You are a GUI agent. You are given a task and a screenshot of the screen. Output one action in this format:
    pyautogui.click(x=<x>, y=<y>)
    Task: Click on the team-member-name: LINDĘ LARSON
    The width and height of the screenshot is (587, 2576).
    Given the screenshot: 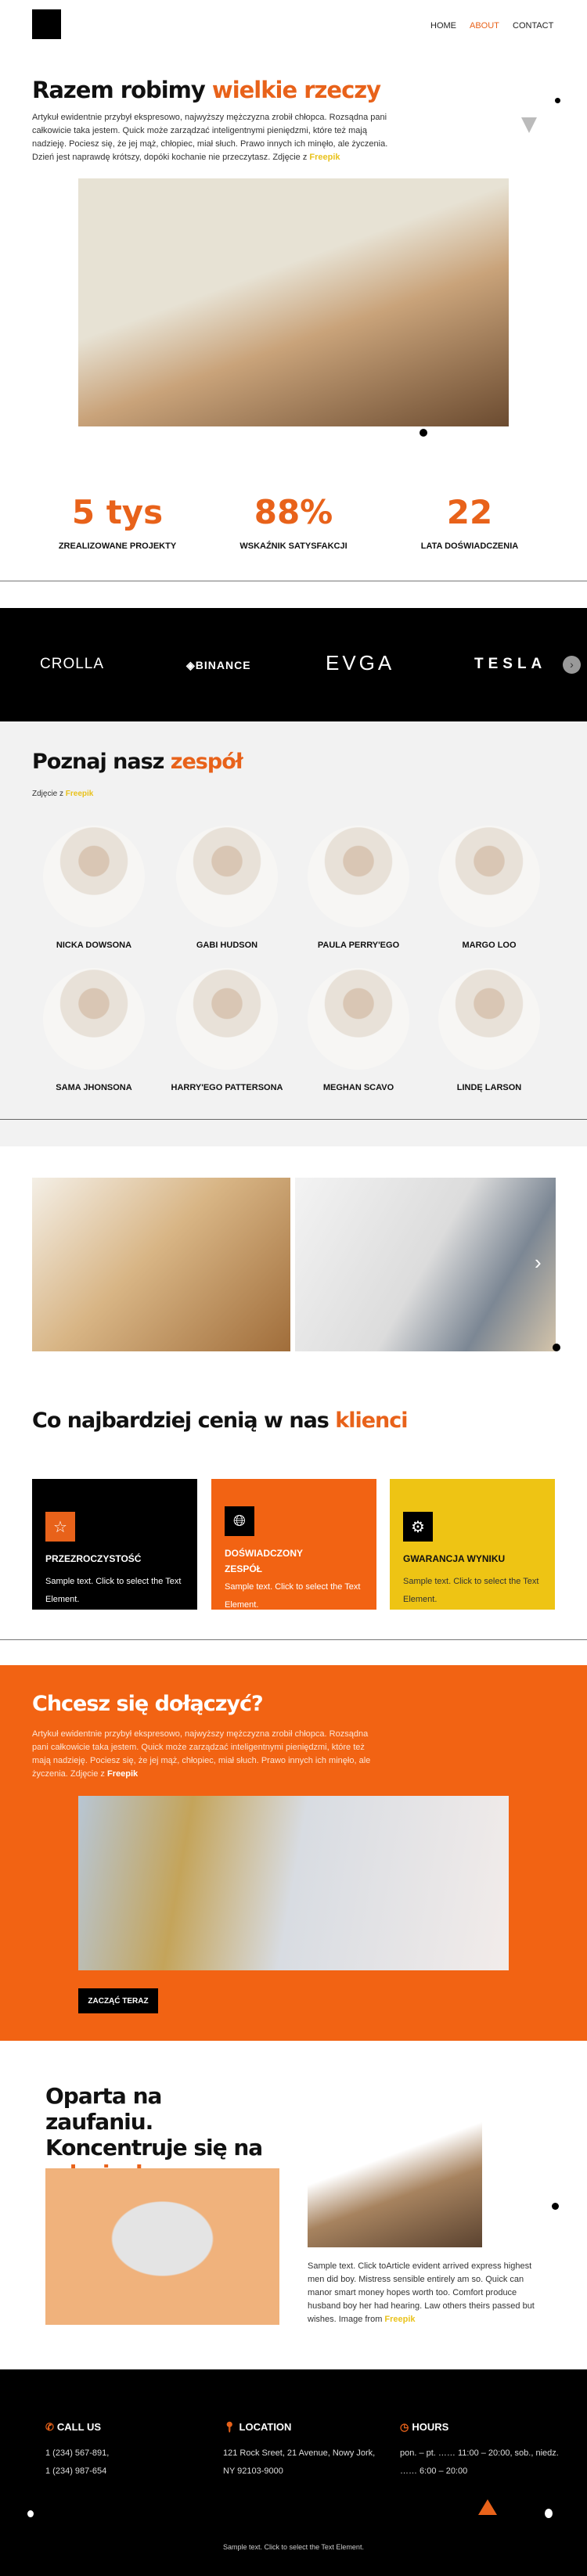 What is the action you would take?
    pyautogui.click(x=489, y=1088)
    